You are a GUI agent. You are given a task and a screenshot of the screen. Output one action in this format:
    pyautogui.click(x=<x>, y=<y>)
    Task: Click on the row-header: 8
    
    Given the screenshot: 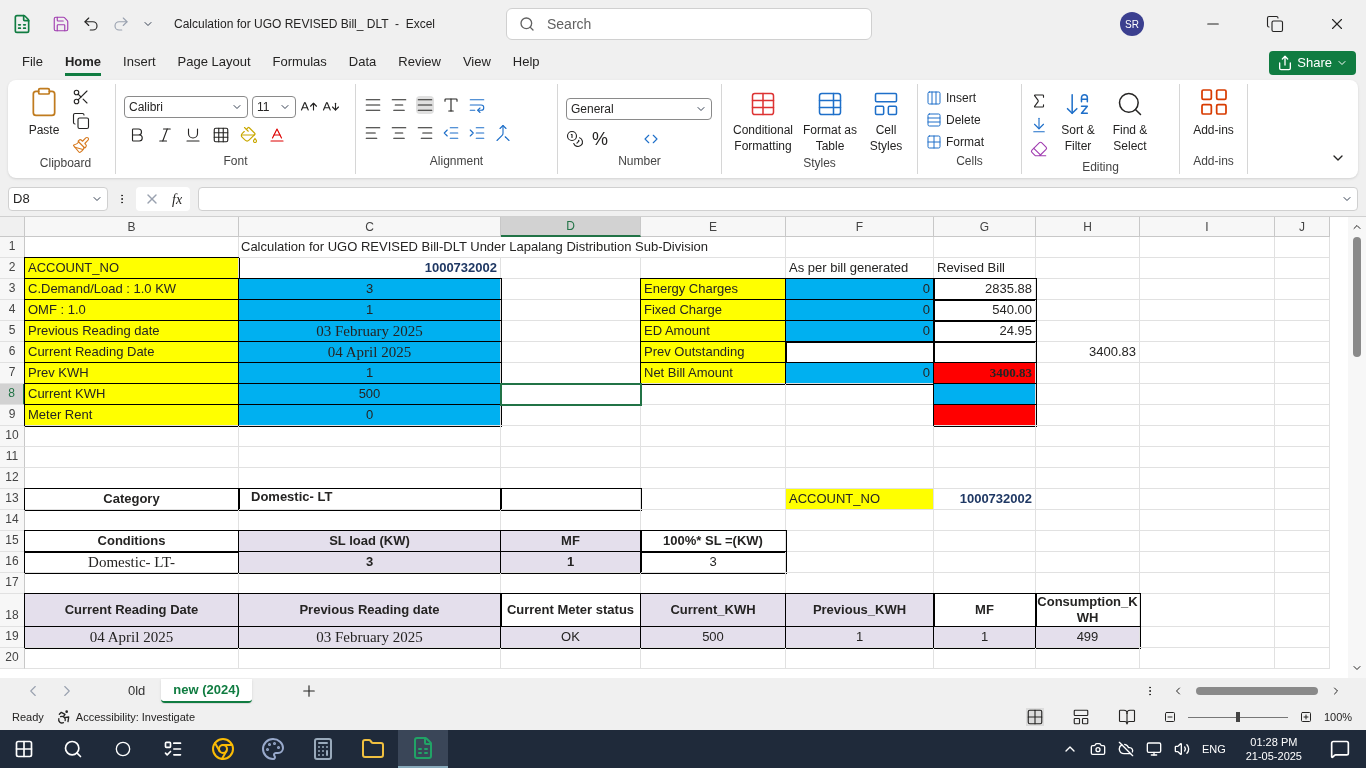 What is the action you would take?
    pyautogui.click(x=12, y=394)
    